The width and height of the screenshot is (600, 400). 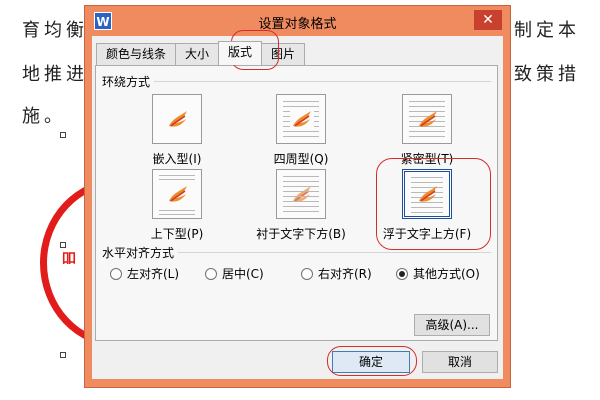 I want to click on tab-layout: 版式, so click(x=240, y=53).